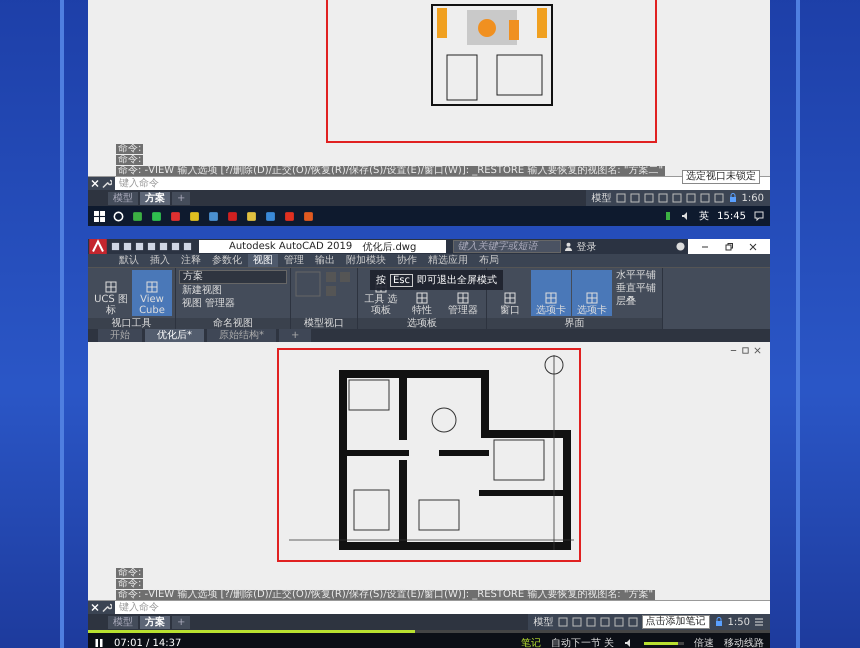 The image size is (860, 648). I want to click on panel-label: 模型视口, so click(324, 323).